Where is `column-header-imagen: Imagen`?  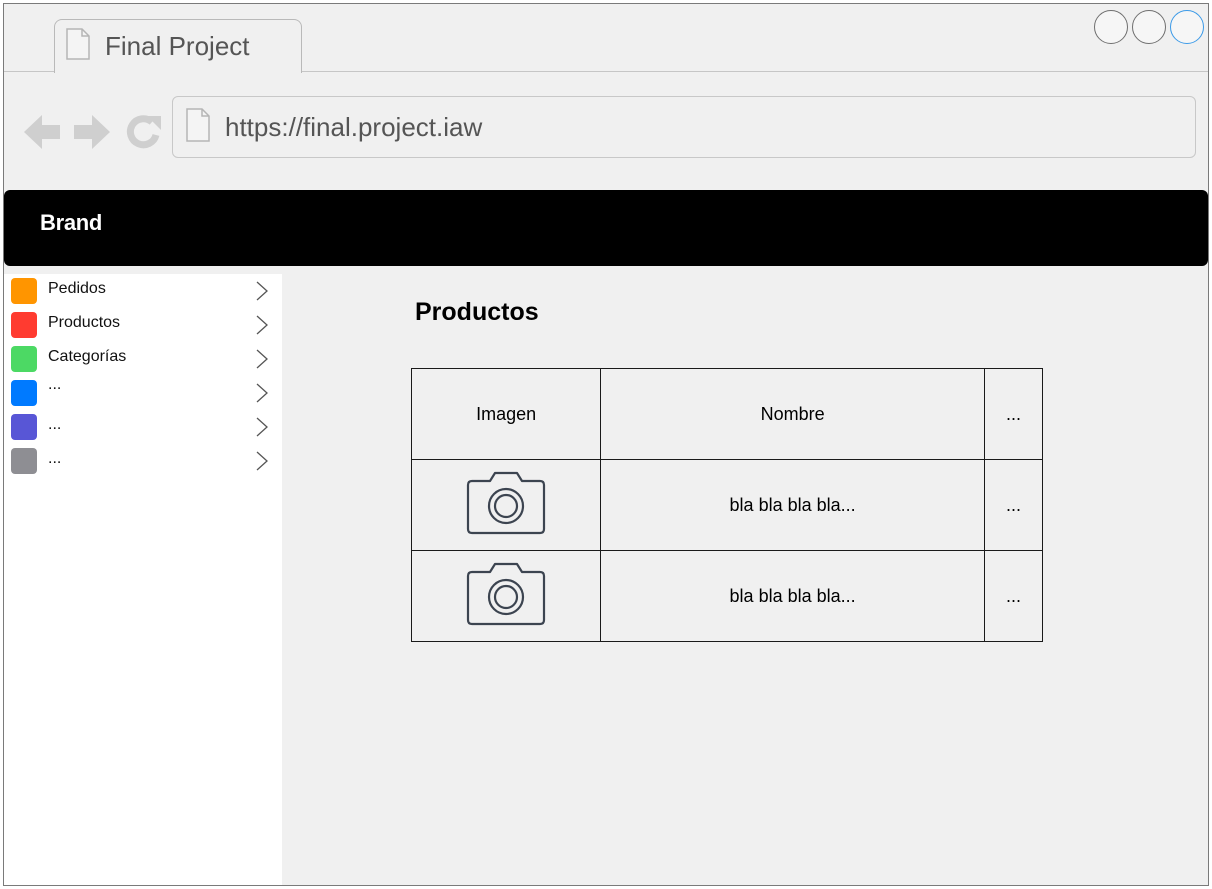 column-header-imagen: Imagen is located at coordinates (506, 414).